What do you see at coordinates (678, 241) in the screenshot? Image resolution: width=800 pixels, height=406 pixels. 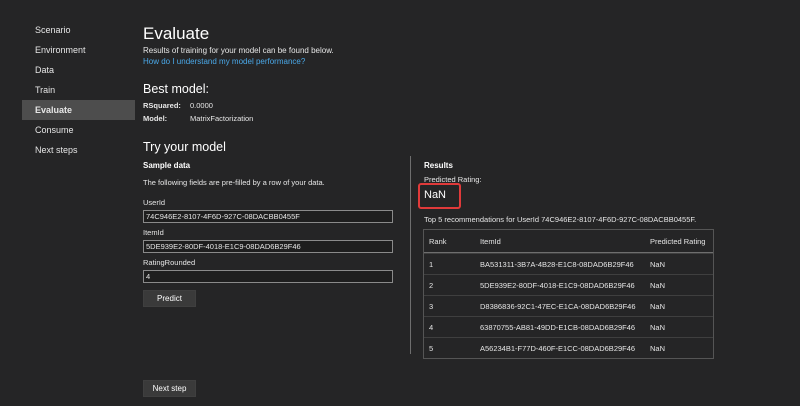 I see `column-header-predicted-rating: Predicted Rating` at bounding box center [678, 241].